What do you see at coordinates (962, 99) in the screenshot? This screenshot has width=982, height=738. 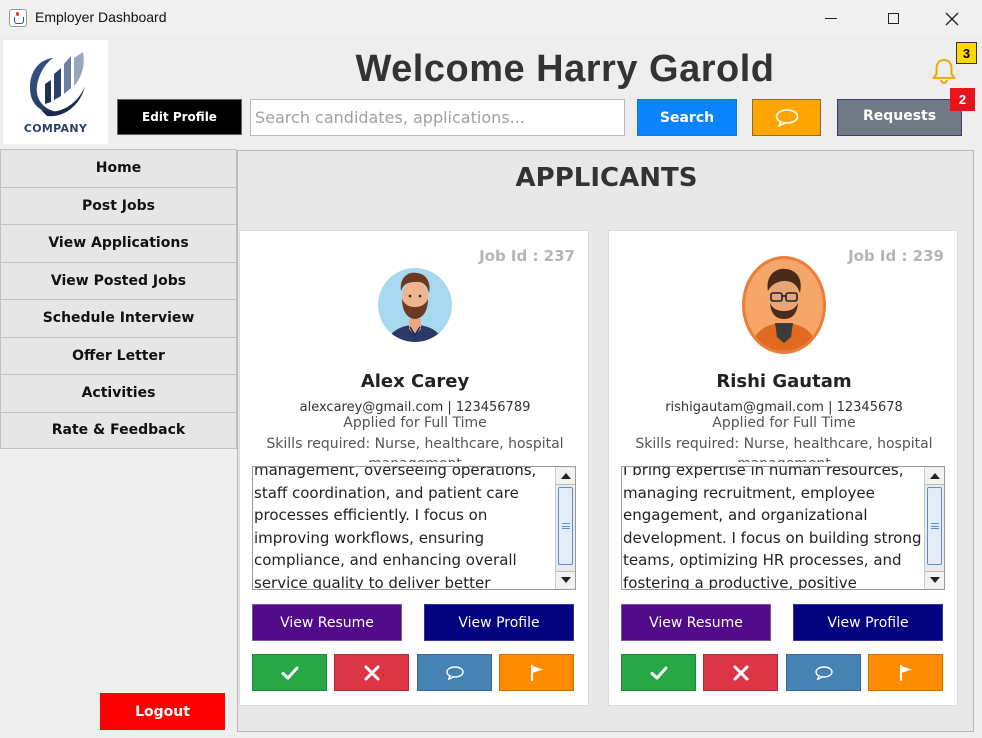 I see `requests-count-badge: 2` at bounding box center [962, 99].